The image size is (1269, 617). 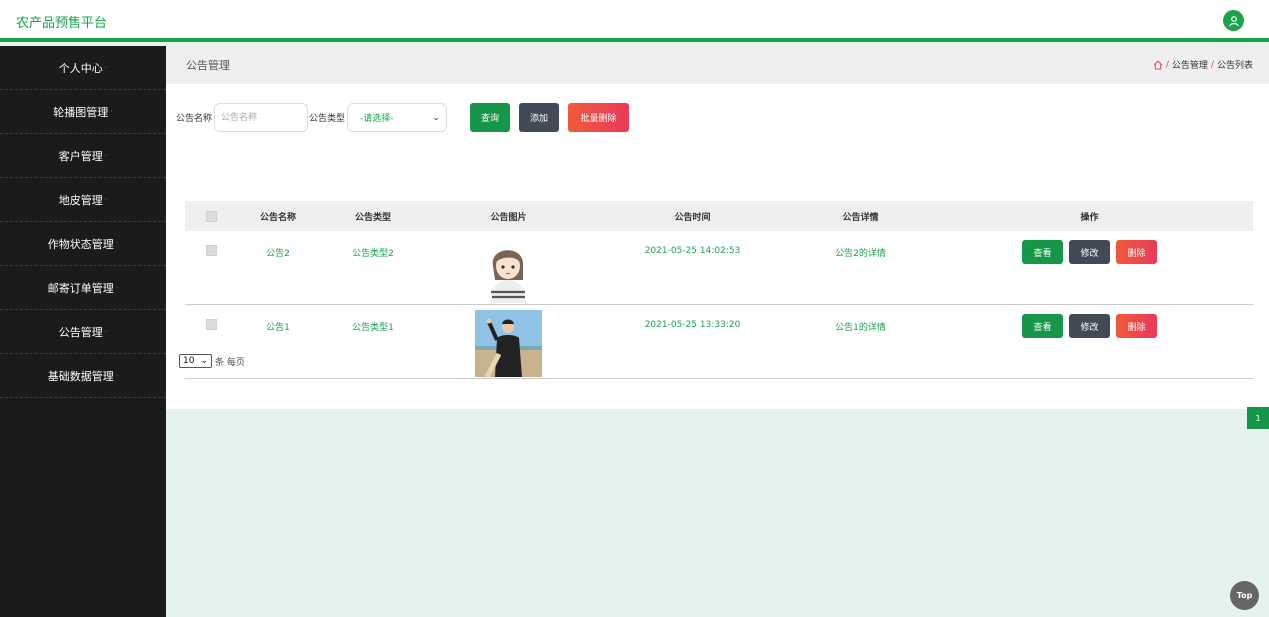 What do you see at coordinates (327, 119) in the screenshot?
I see `type-label: 公告类型` at bounding box center [327, 119].